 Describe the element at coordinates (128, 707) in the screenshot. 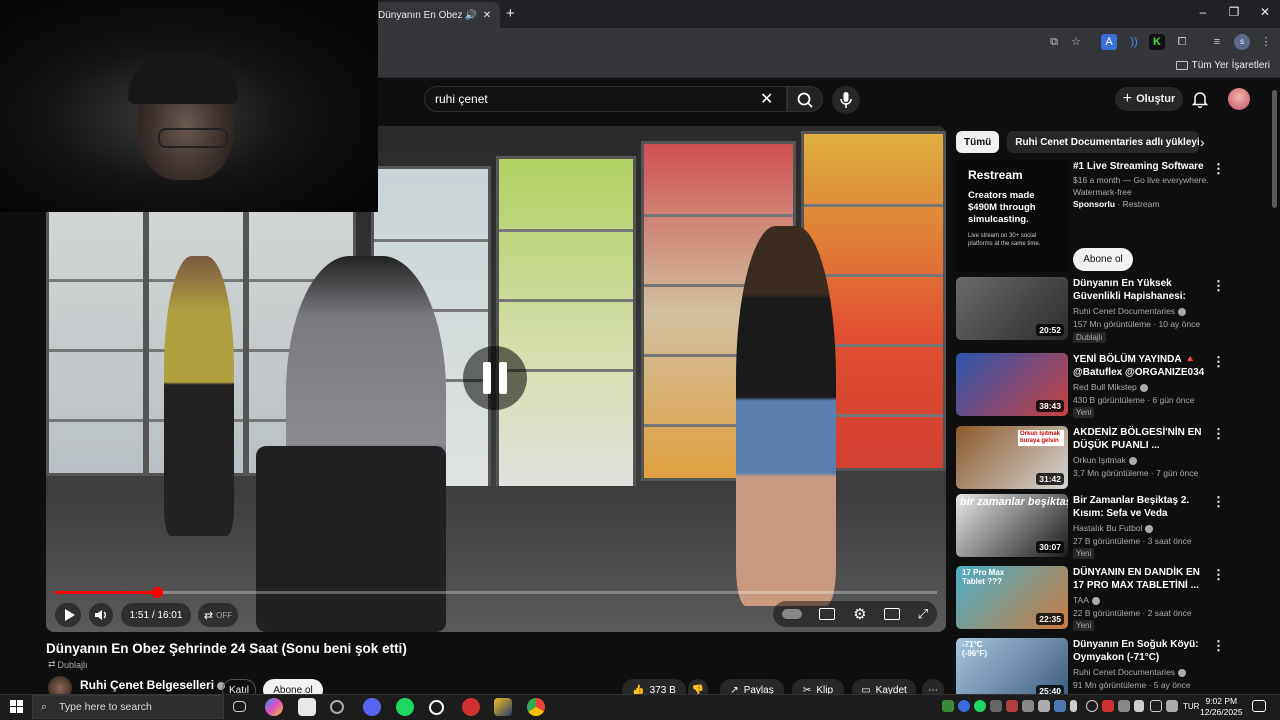

I see `taskbar-search-input: ⌕ Type here to search` at that location.